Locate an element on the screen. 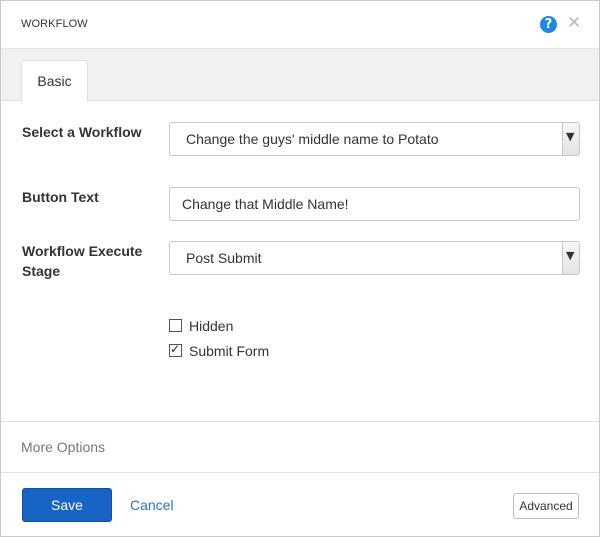  advanced-button: Advanced is located at coordinates (546, 506).